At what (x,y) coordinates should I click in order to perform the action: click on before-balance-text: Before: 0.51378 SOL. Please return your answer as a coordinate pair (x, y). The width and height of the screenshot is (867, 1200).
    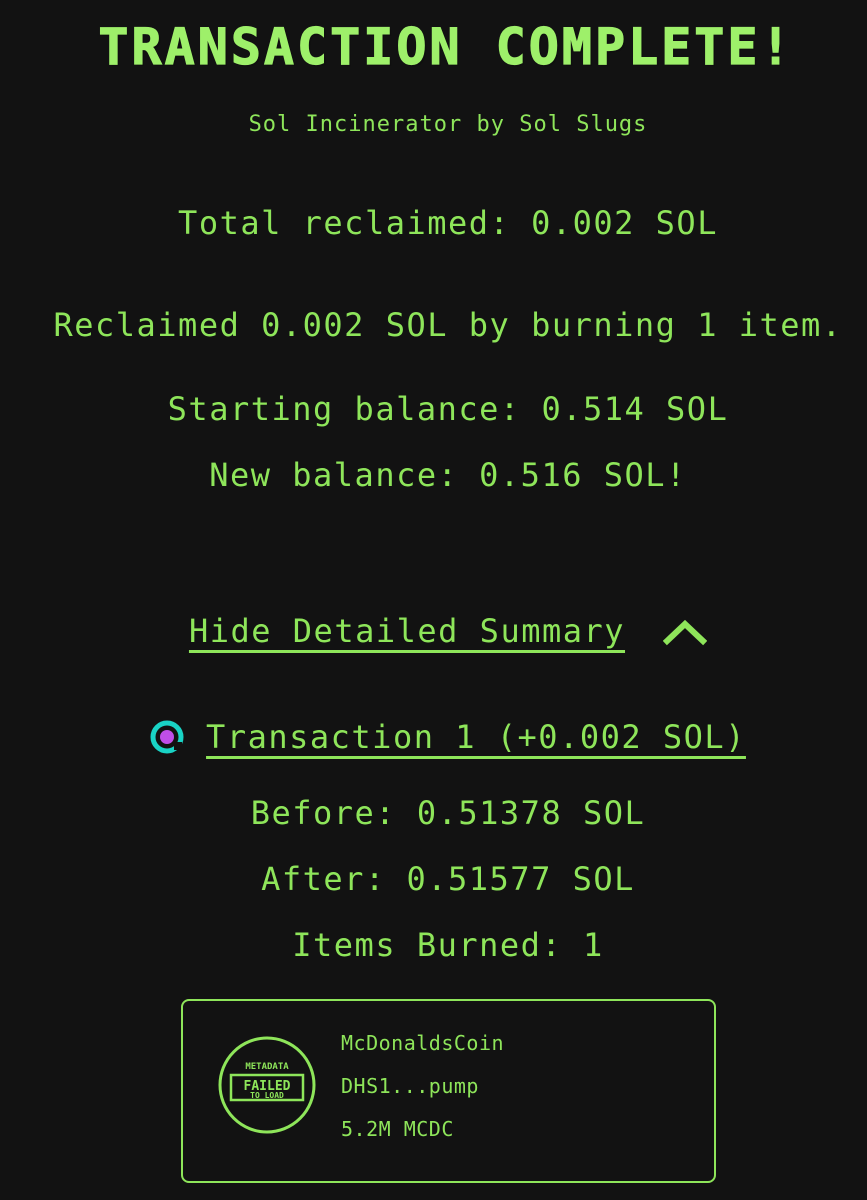
    Looking at the image, I should click on (448, 813).